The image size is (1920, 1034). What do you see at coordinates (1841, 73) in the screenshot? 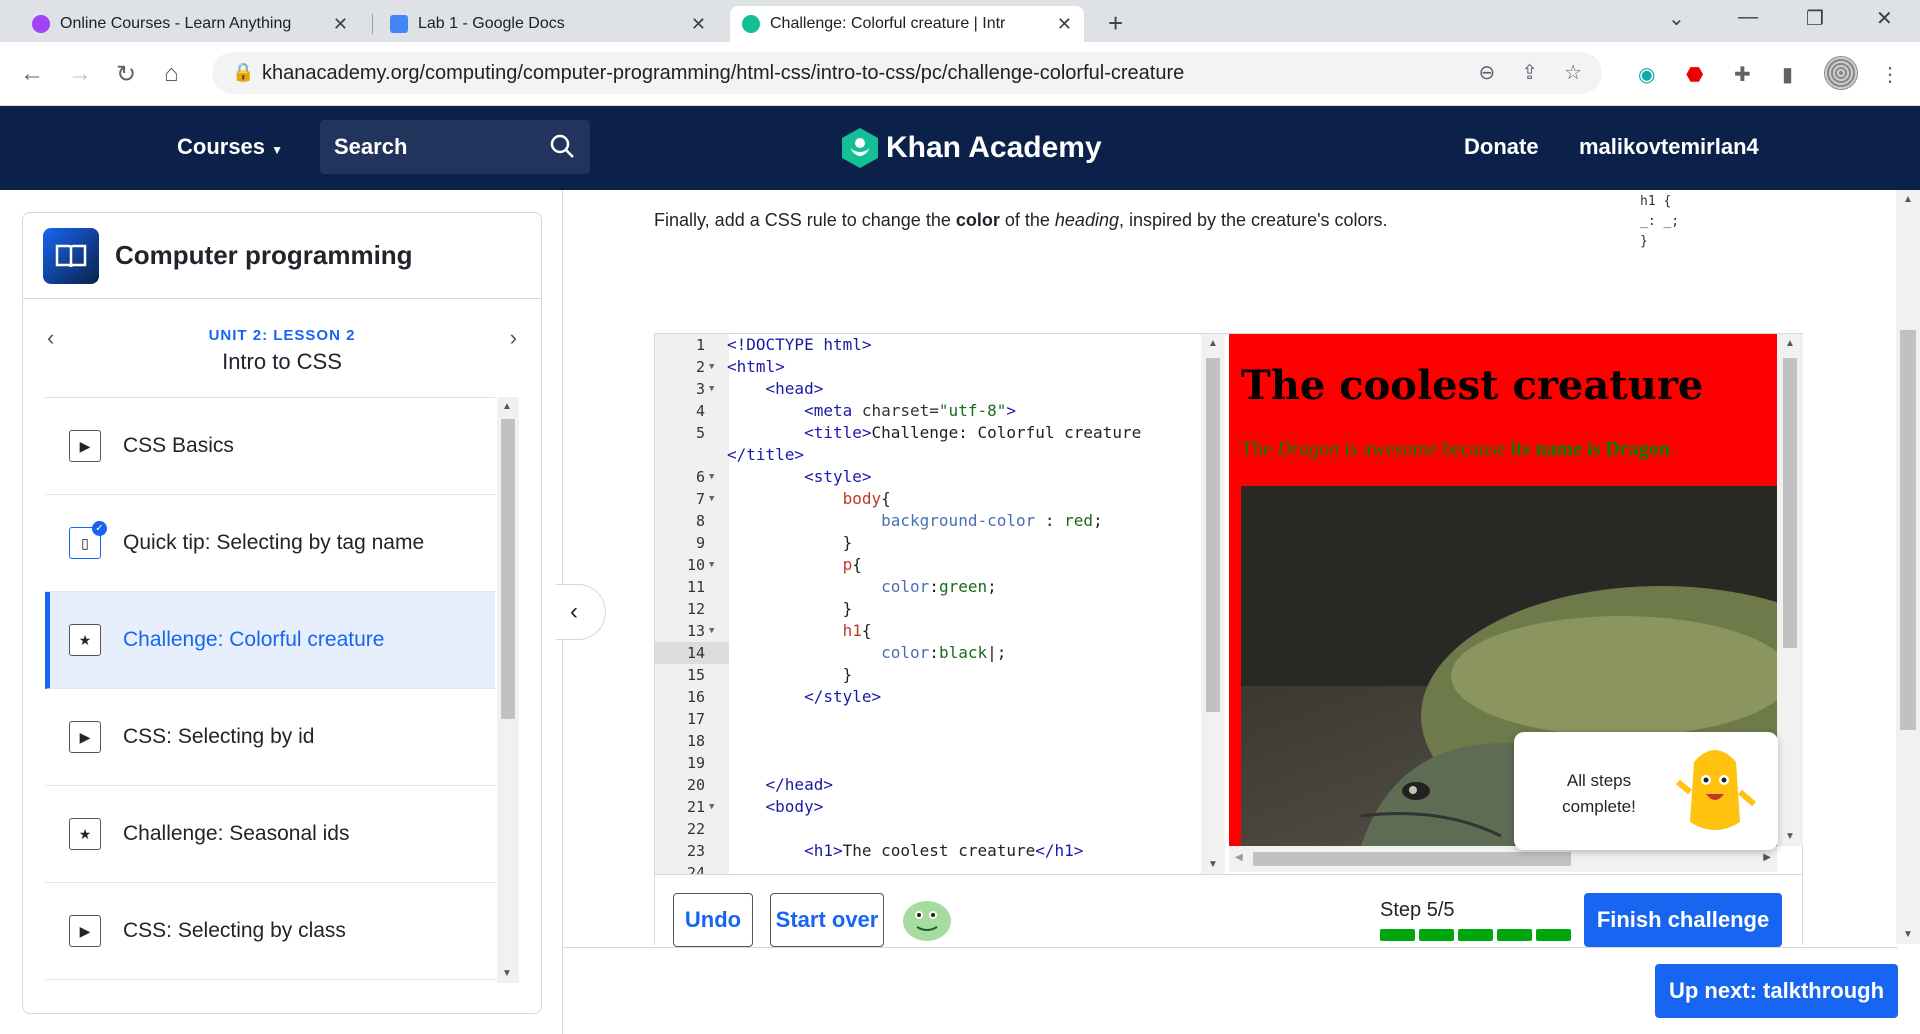
I see `profile-avatar` at bounding box center [1841, 73].